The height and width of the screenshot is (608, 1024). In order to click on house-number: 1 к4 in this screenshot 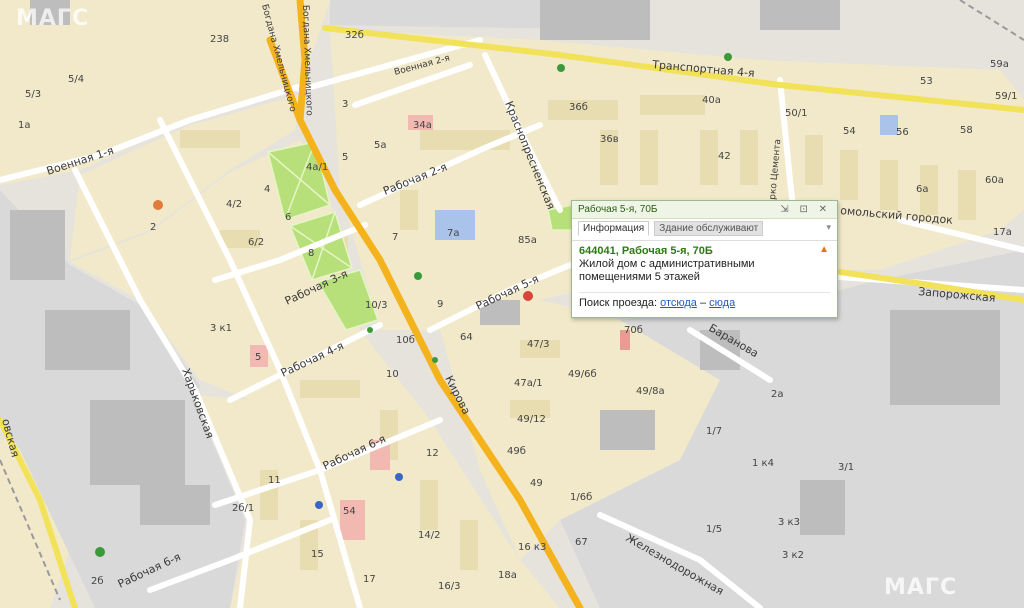, I will do `click(763, 463)`.